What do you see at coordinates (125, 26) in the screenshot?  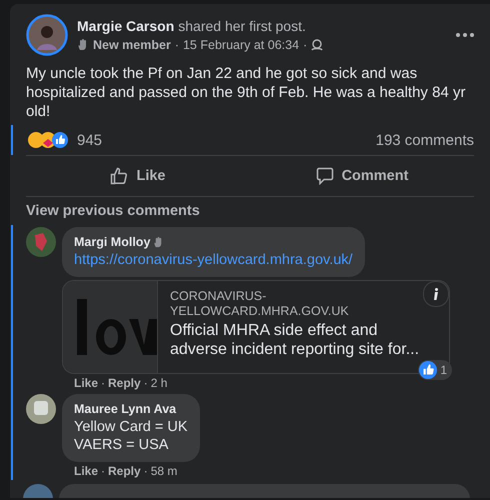 I see `author-name: Margie Carson` at bounding box center [125, 26].